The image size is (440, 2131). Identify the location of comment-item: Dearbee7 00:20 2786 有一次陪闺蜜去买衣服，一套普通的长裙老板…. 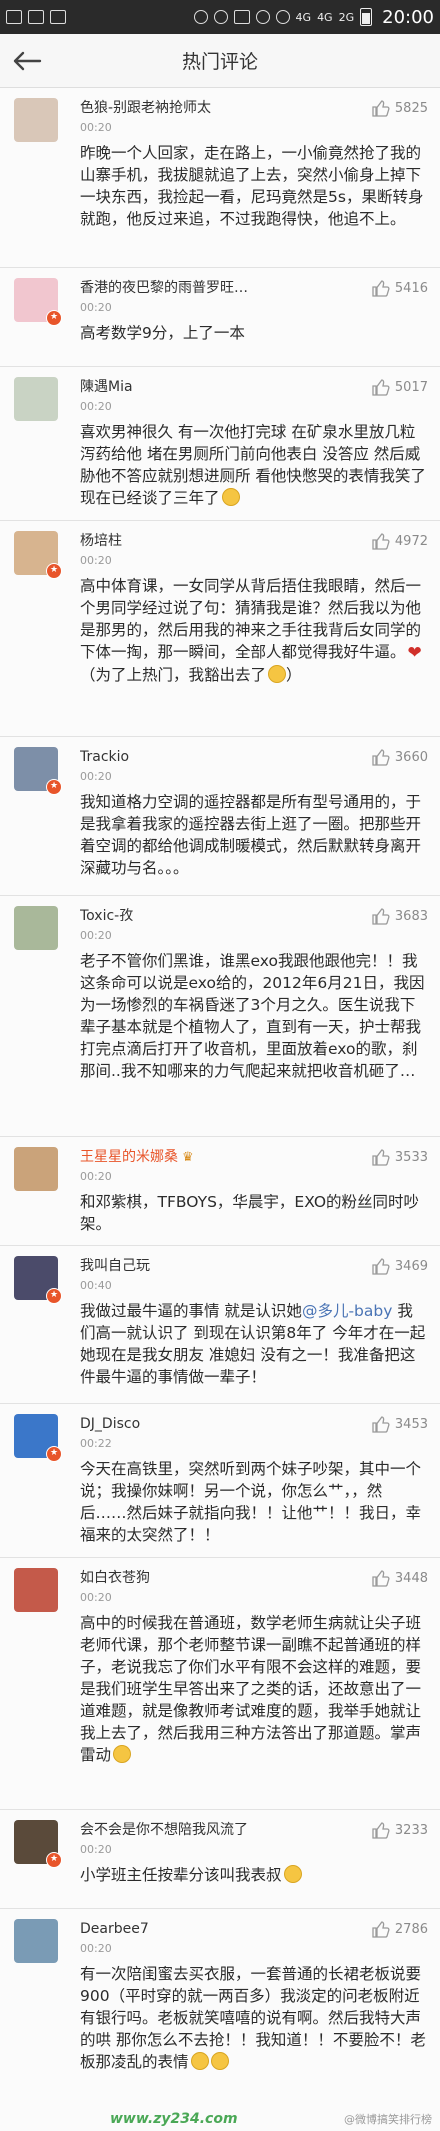
(220, 2015).